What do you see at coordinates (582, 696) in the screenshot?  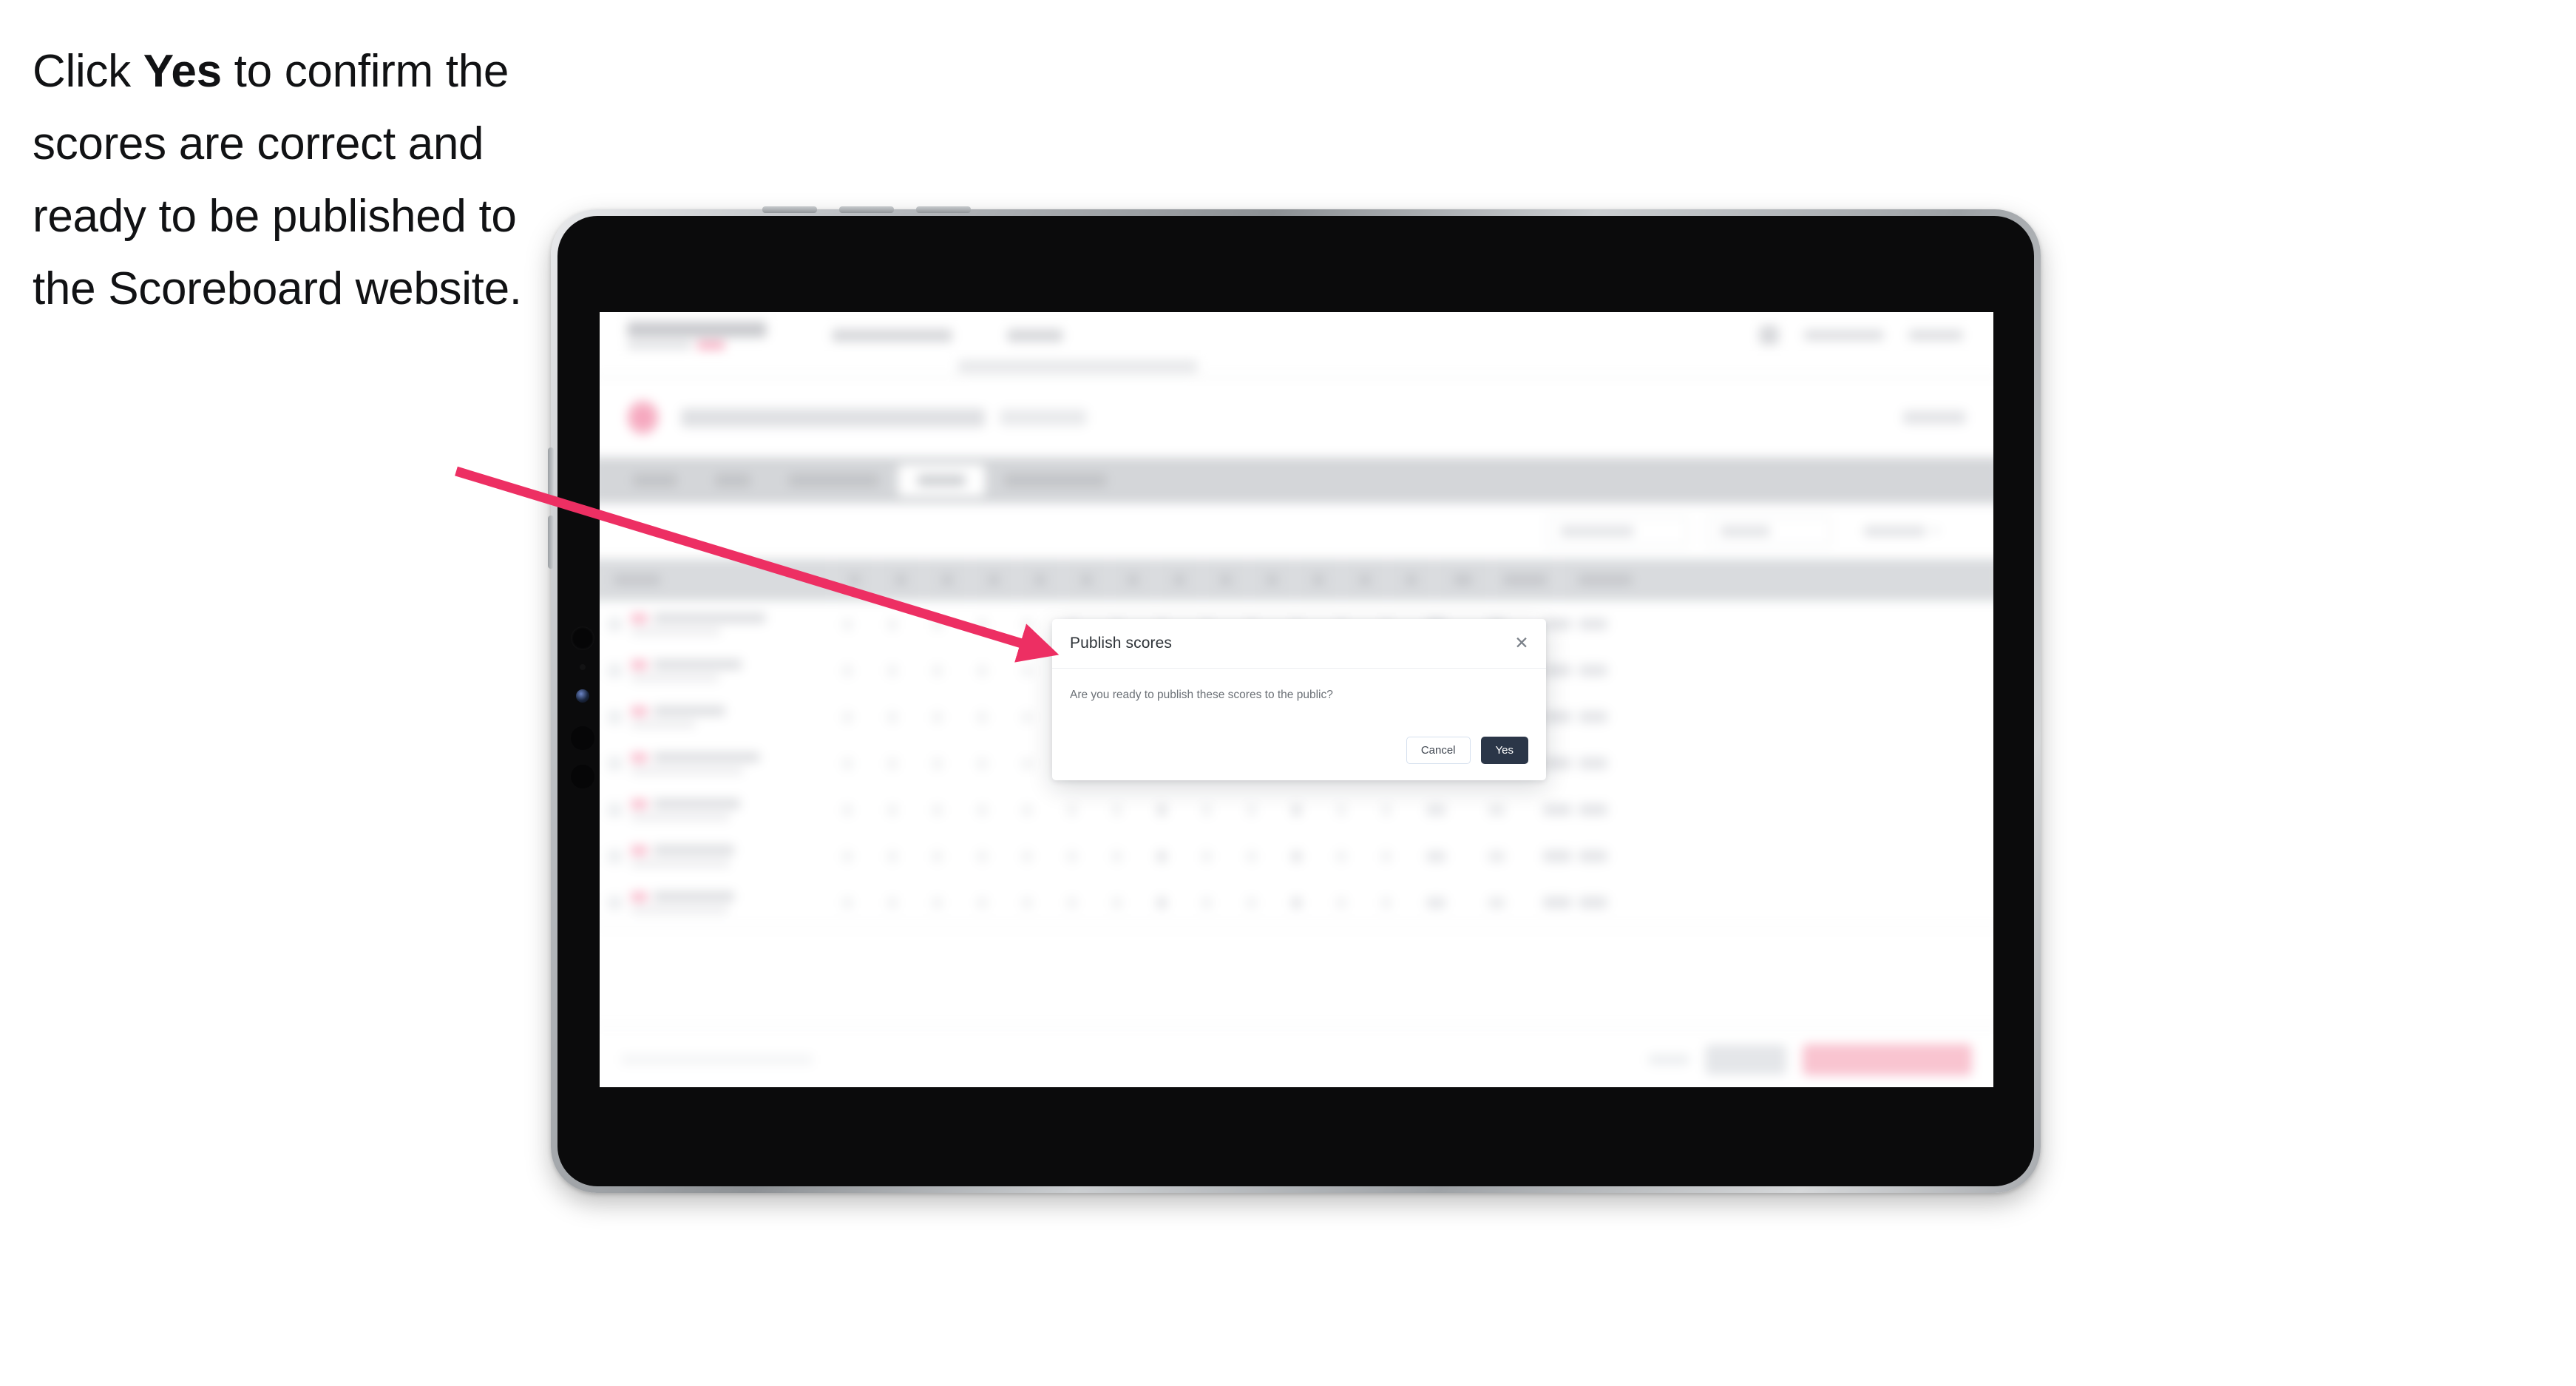 I see `camera-flash-icon` at bounding box center [582, 696].